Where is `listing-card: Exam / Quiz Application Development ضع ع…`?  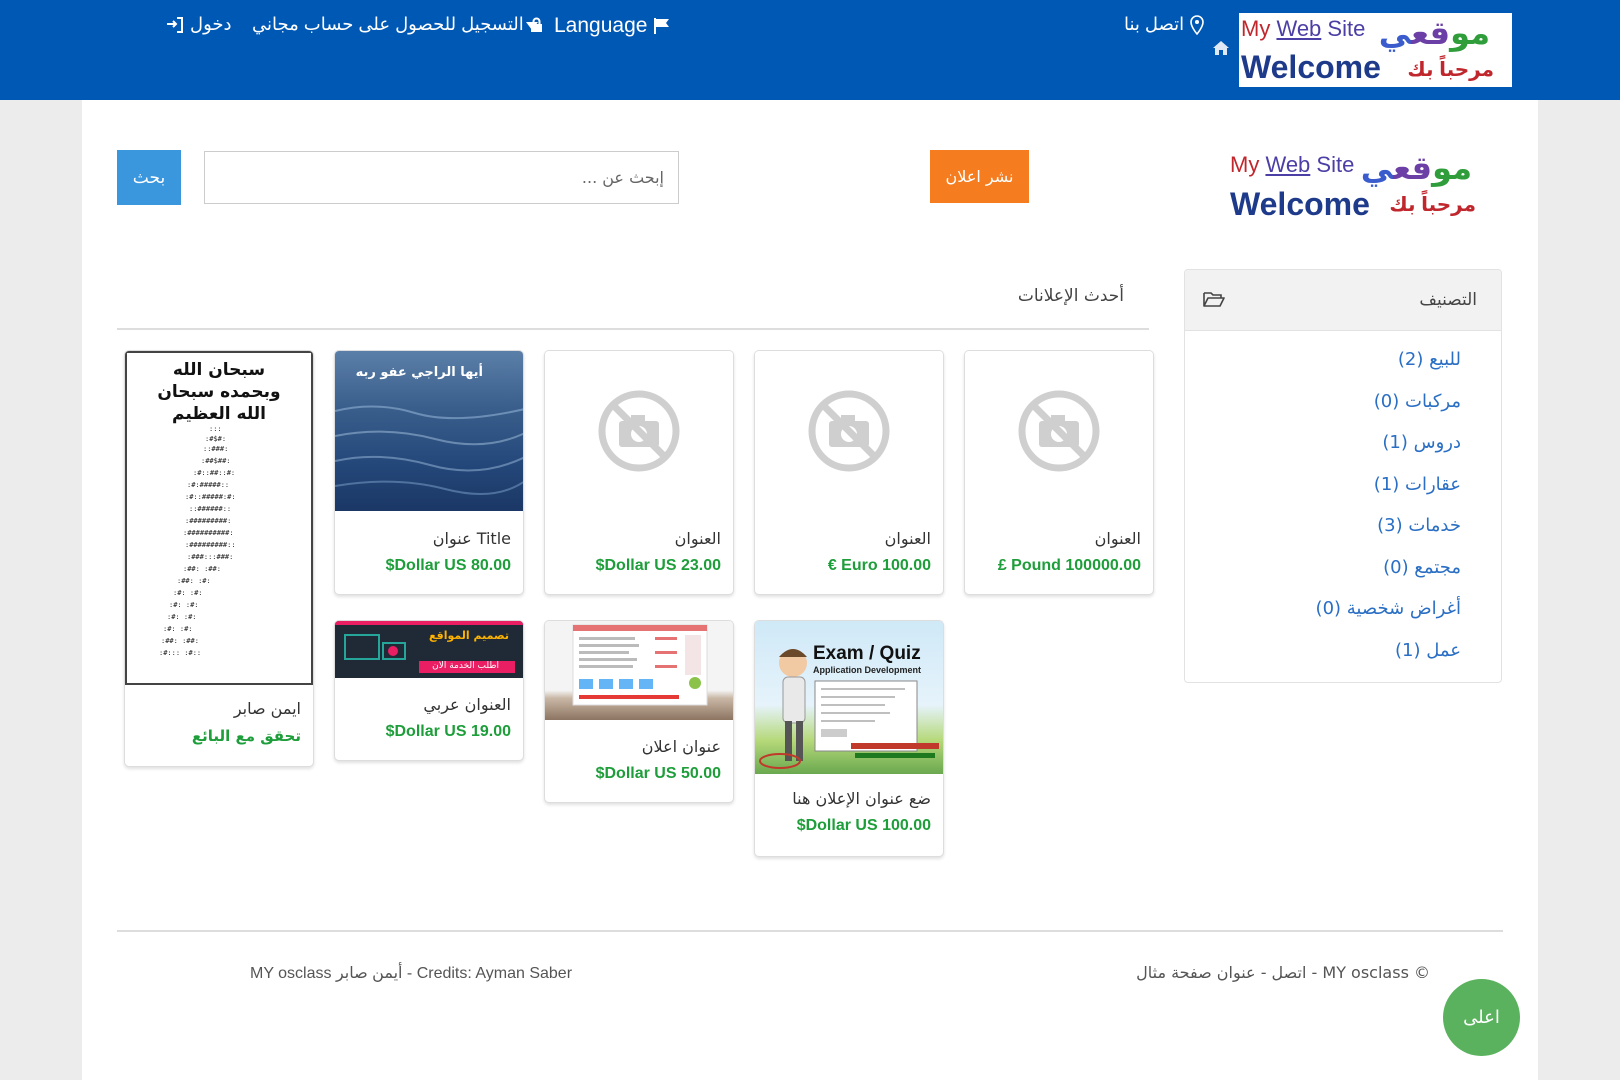
listing-card: Exam / Quiz Application Development ضع ع… is located at coordinates (849, 738).